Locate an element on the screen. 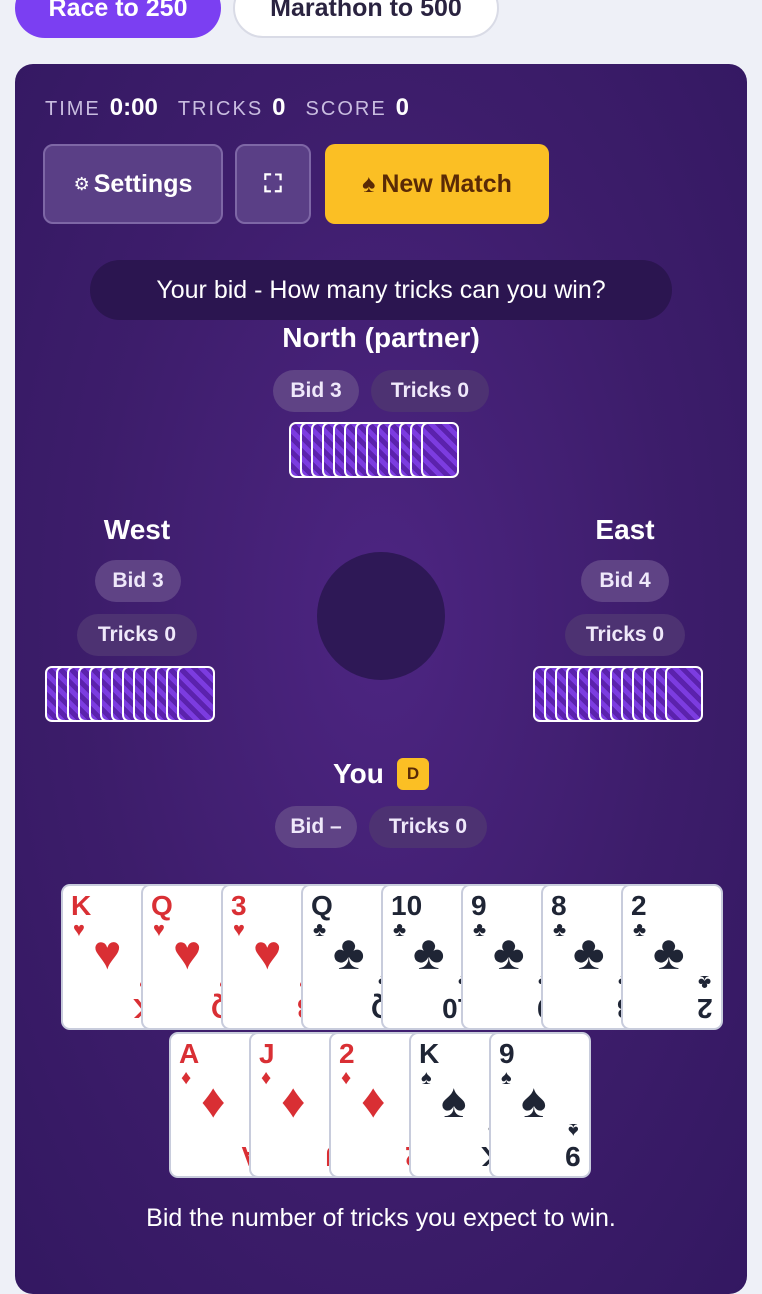 Image resolution: width=762 pixels, height=1294 pixels. fullscreen-button: ⛶ is located at coordinates (273, 184).